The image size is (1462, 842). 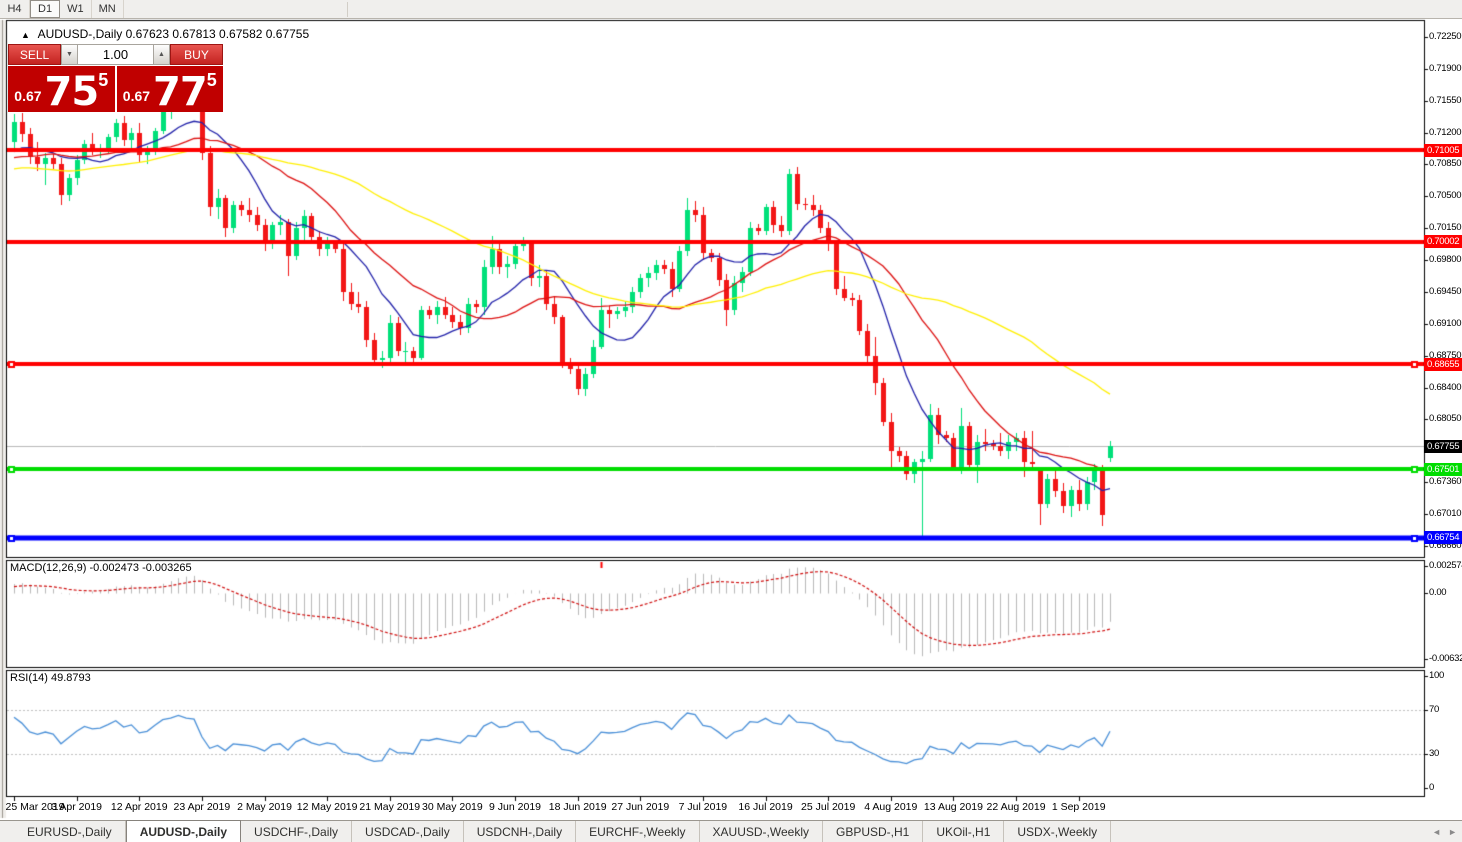 What do you see at coordinates (390, 807) in the screenshot?
I see `date-axis-label: 21 May 2019` at bounding box center [390, 807].